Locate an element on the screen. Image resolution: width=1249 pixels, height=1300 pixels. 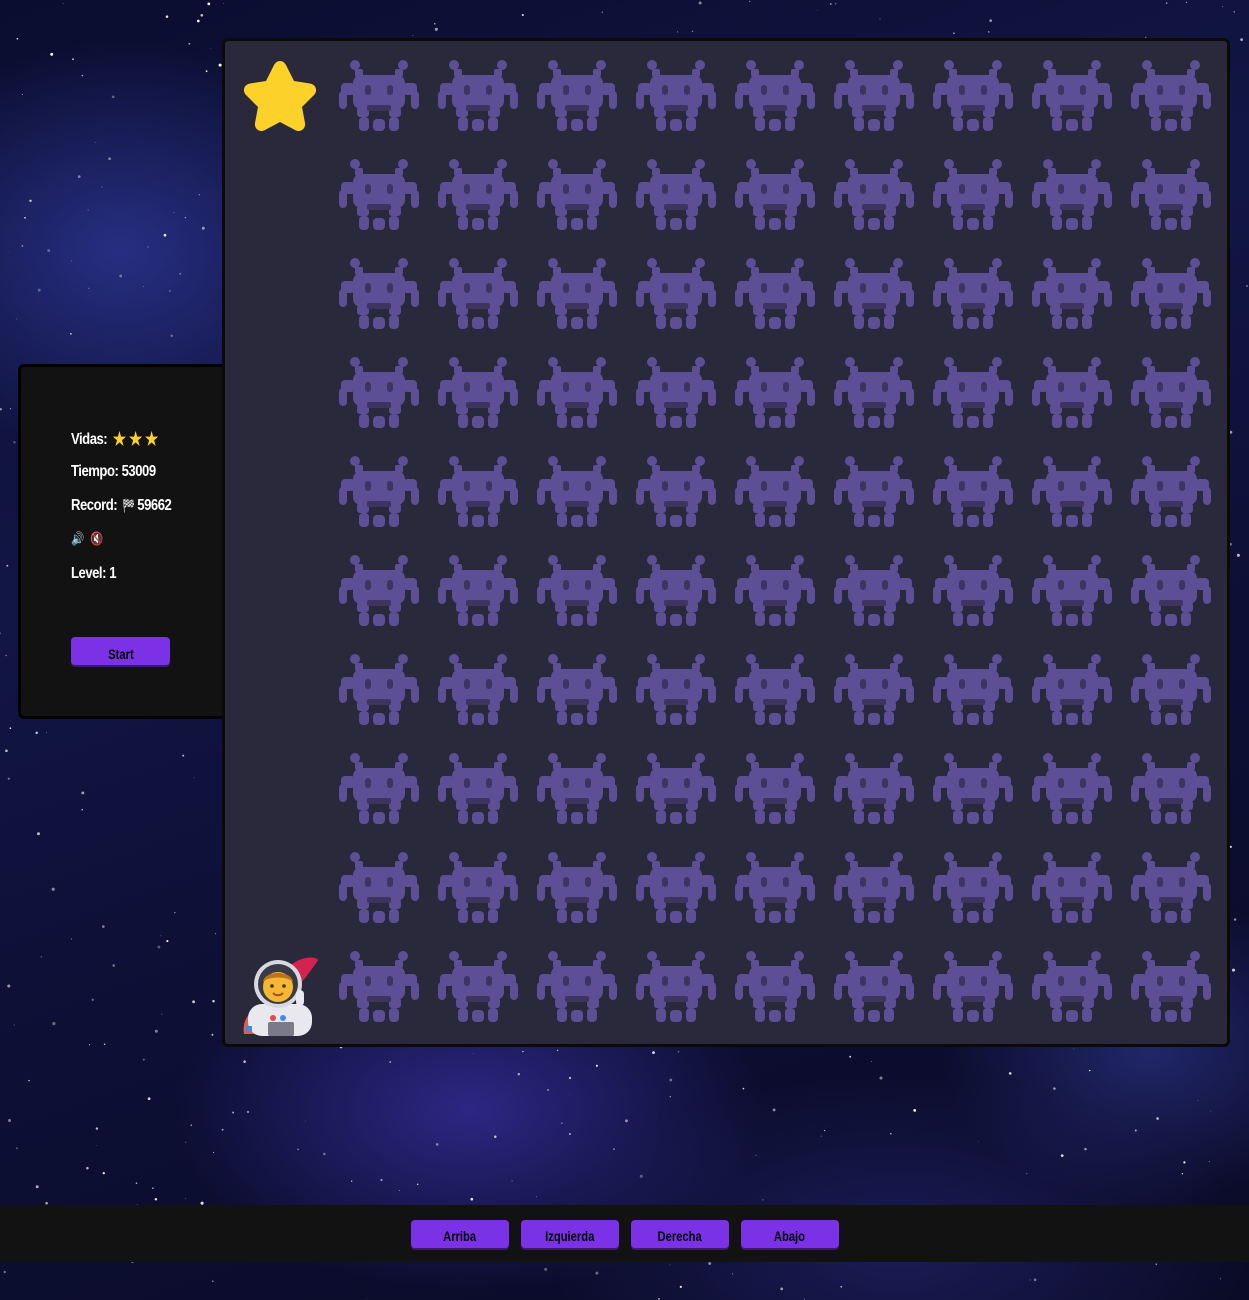
left-button-label: Izquierda is located at coordinates (569, 1235).